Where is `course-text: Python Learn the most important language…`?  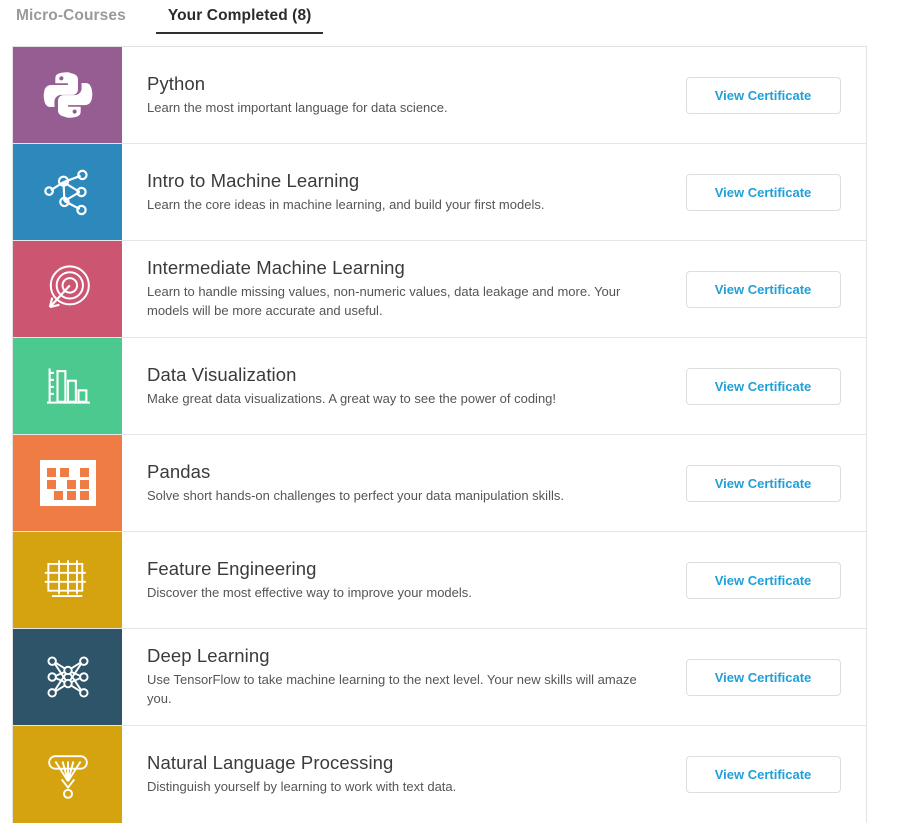
course-text: Python Learn the most important language… is located at coordinates (410, 95).